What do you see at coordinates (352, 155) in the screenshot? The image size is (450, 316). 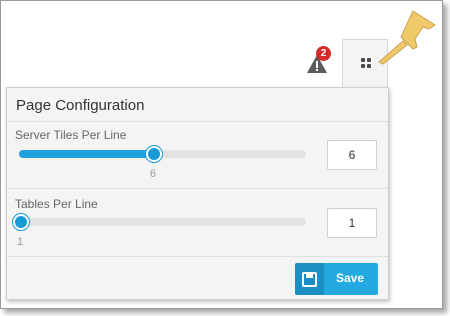 I see `server-tiles-input: 6` at bounding box center [352, 155].